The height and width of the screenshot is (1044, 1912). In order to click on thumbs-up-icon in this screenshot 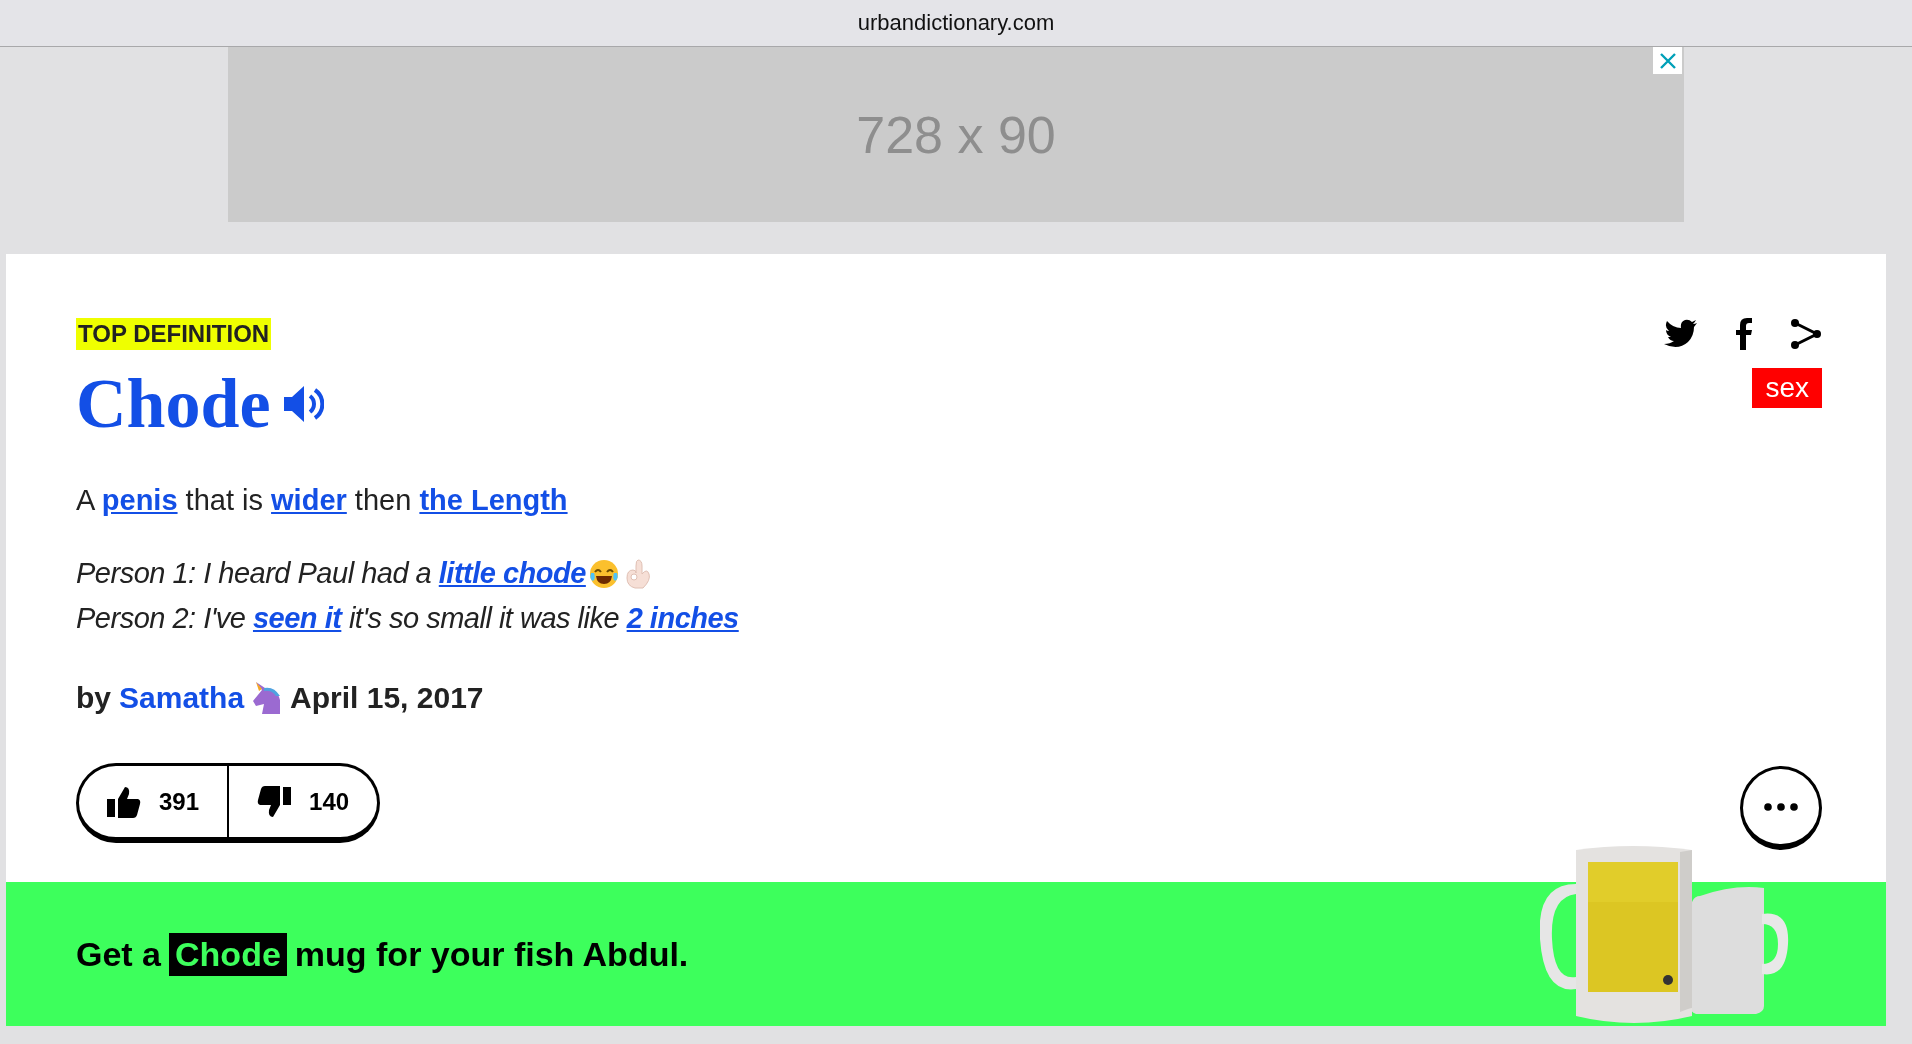, I will do `click(124, 801)`.